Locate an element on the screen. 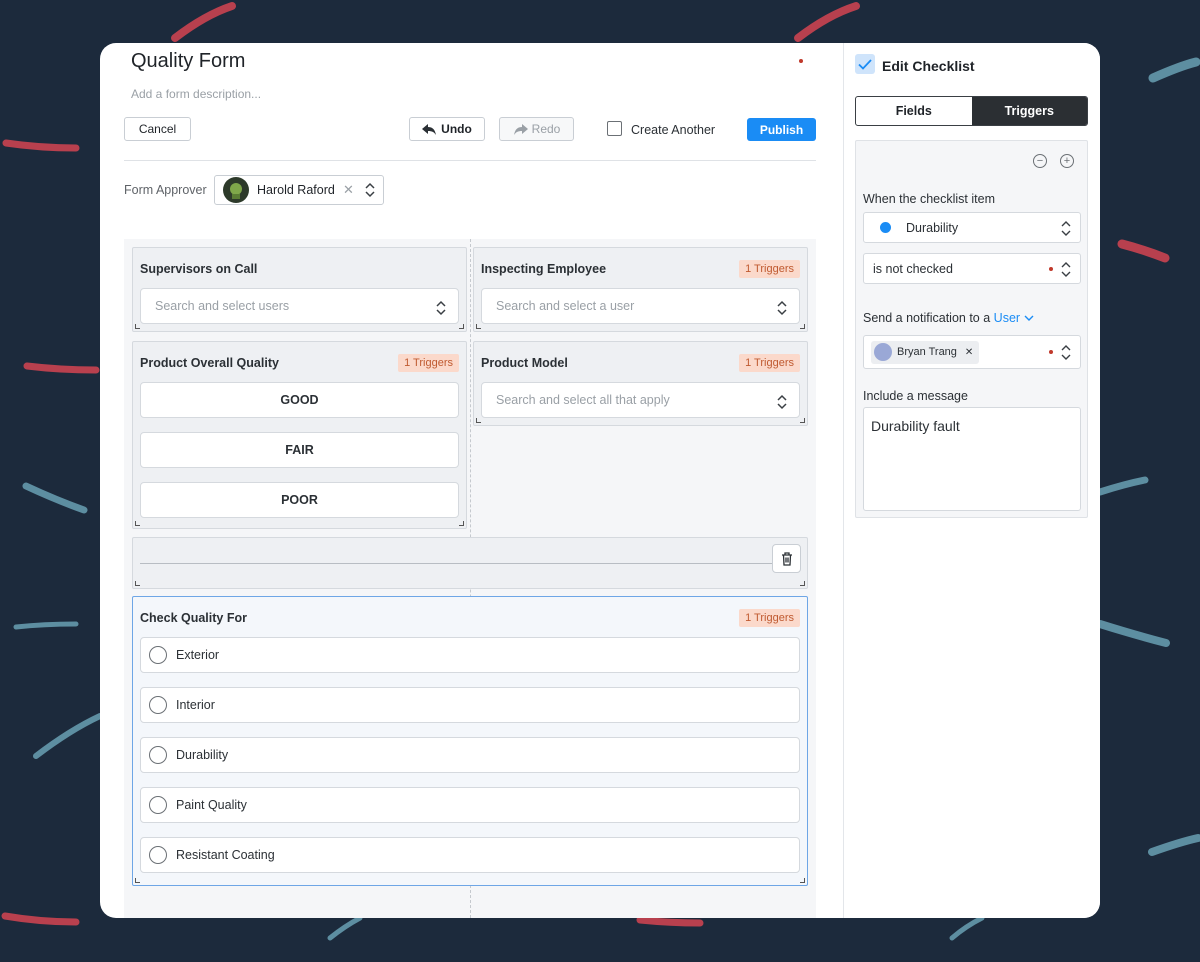  undo-label: Undo is located at coordinates (456, 129).